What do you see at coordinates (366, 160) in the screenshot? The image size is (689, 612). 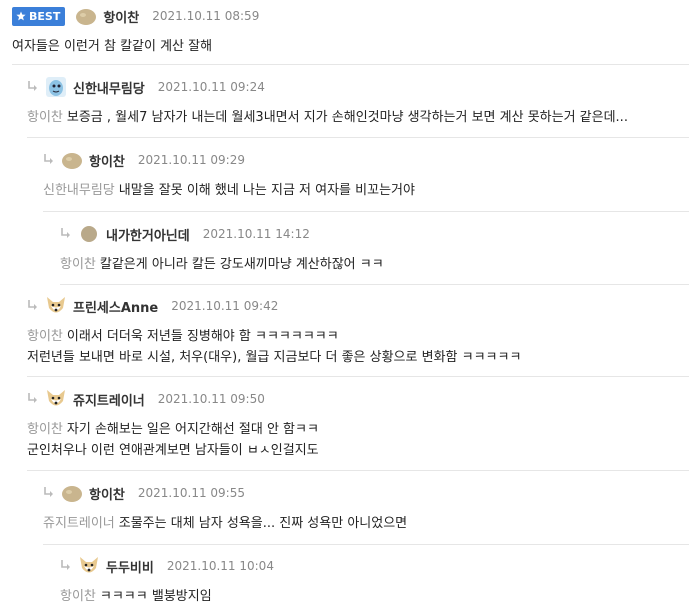 I see `comment-header: 항이찬 2021.10.11 09:29` at bounding box center [366, 160].